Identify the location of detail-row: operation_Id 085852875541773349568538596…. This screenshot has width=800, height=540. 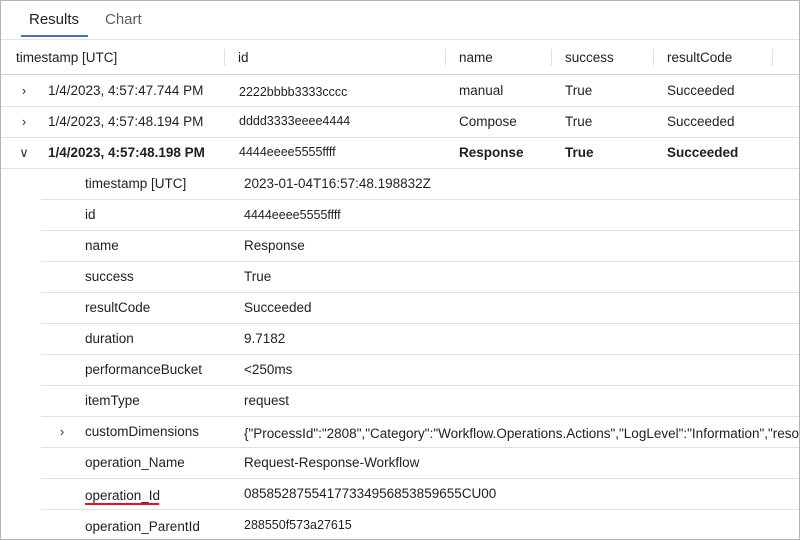
(420, 494).